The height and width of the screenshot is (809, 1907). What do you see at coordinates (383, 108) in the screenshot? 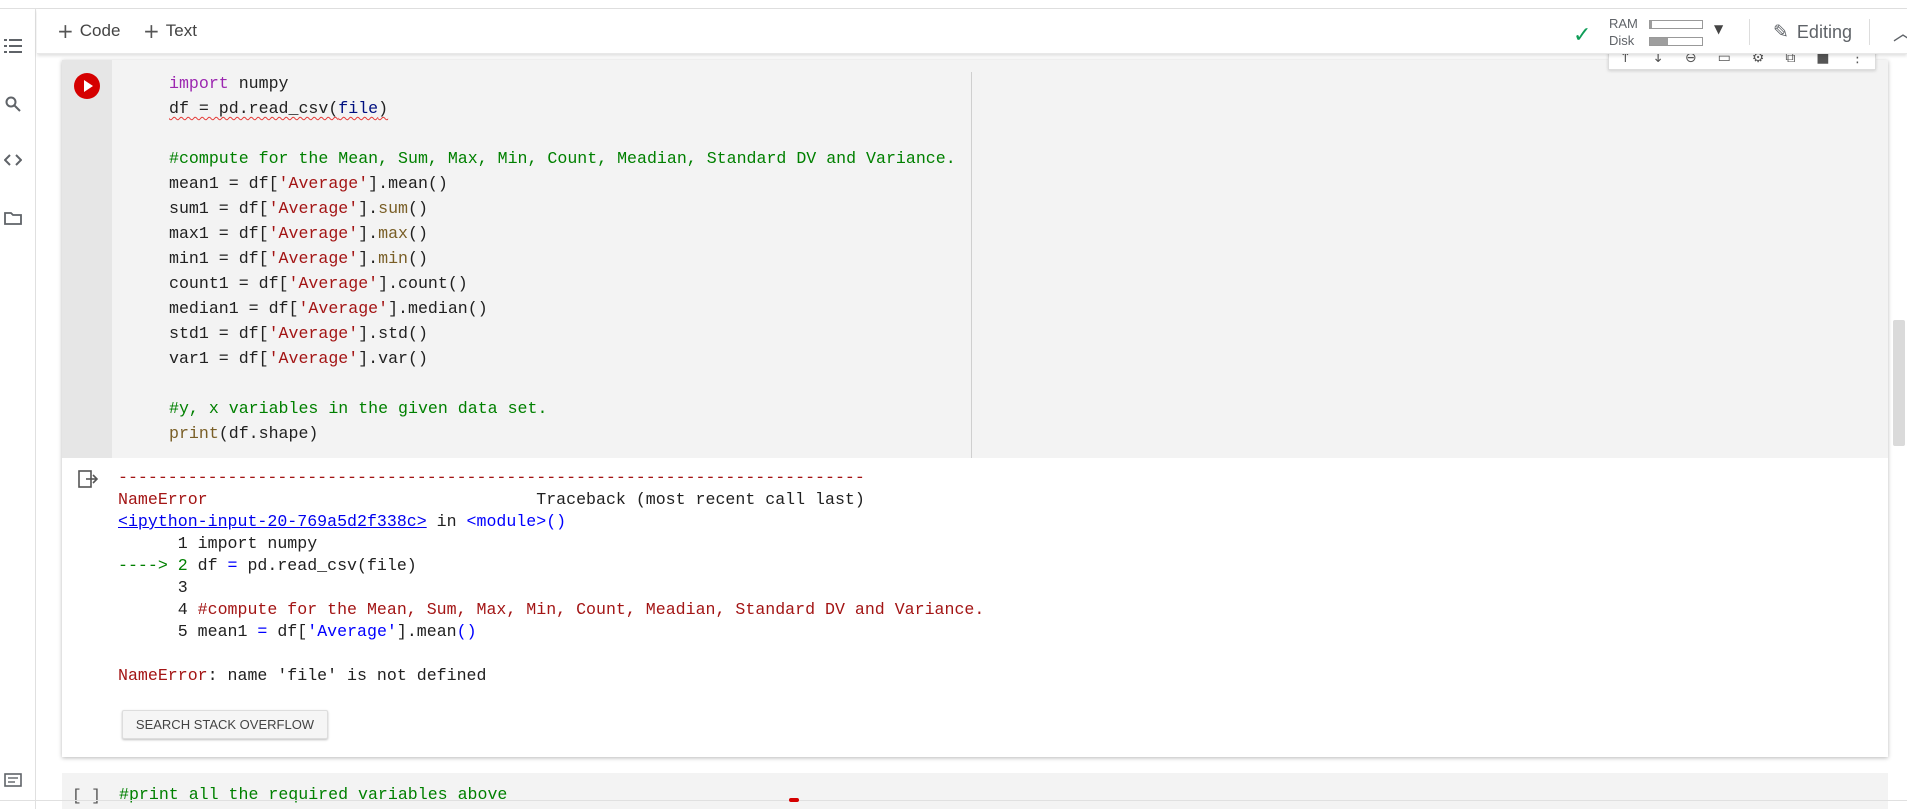
I see `code-token: )` at bounding box center [383, 108].